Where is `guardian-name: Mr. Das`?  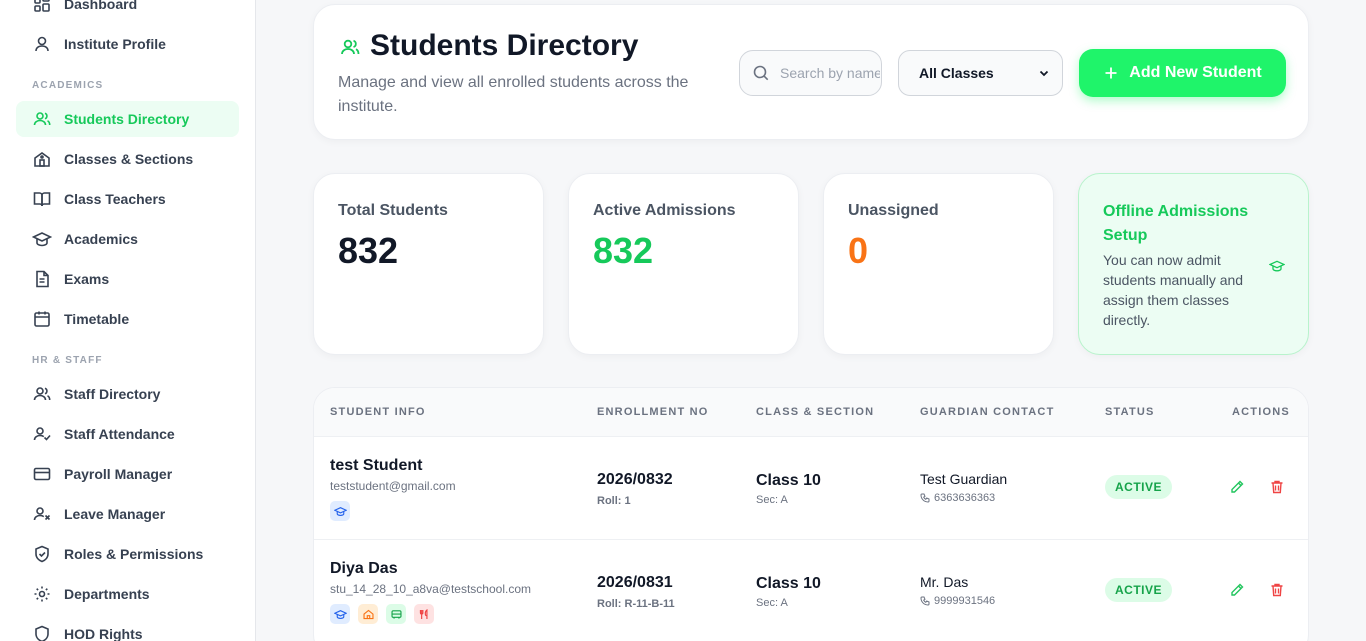
guardian-name: Mr. Das is located at coordinates (944, 582).